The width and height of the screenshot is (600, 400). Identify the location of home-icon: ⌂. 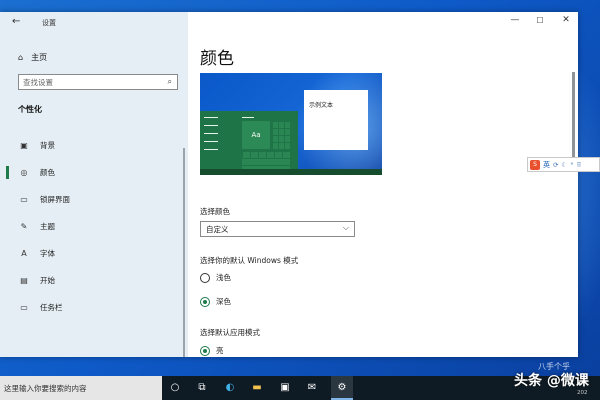
(21, 57).